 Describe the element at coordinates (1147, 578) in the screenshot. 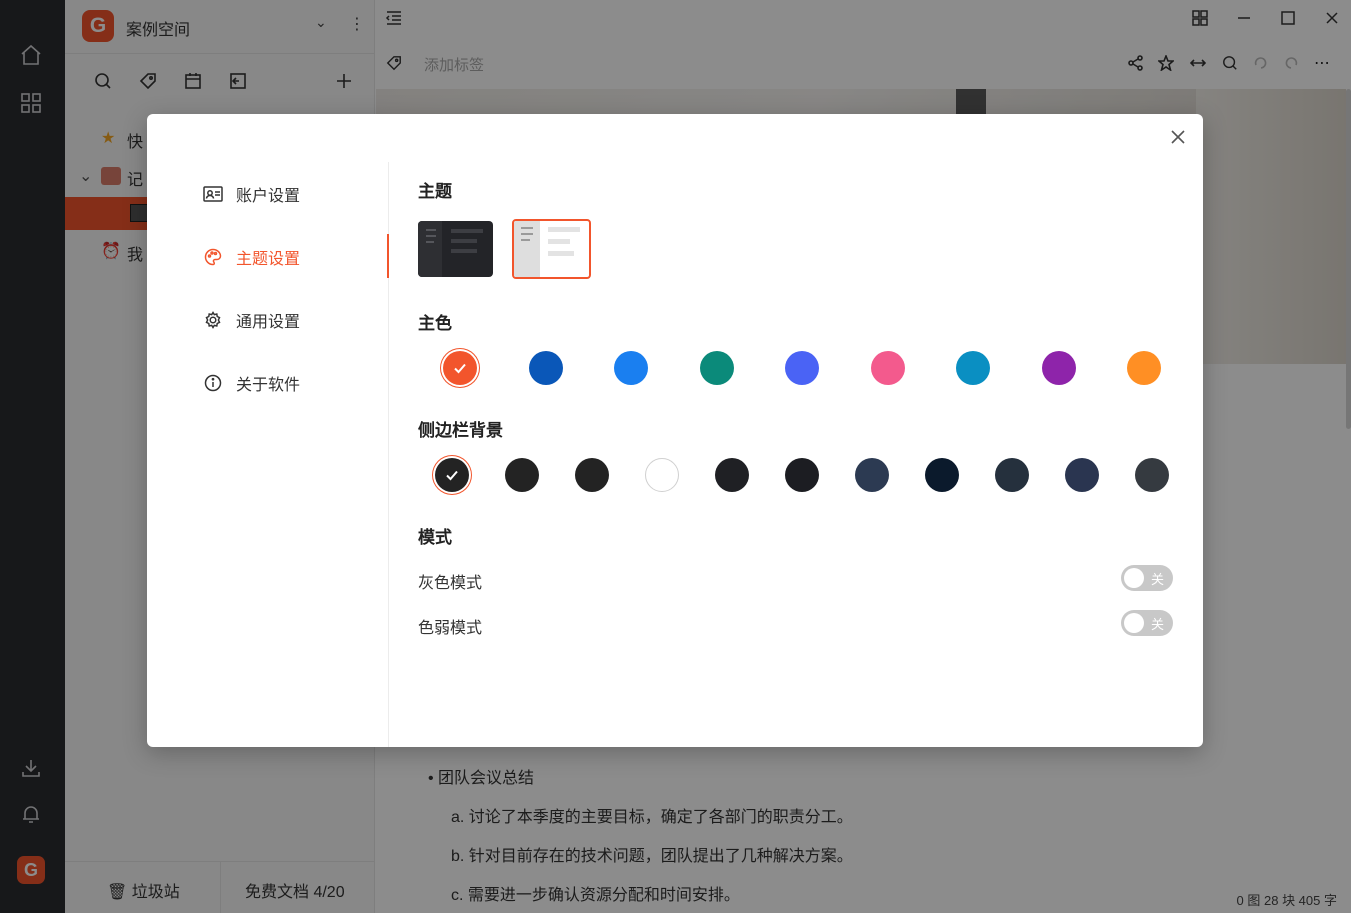

I see `gray-mode-toggle: 关` at that location.